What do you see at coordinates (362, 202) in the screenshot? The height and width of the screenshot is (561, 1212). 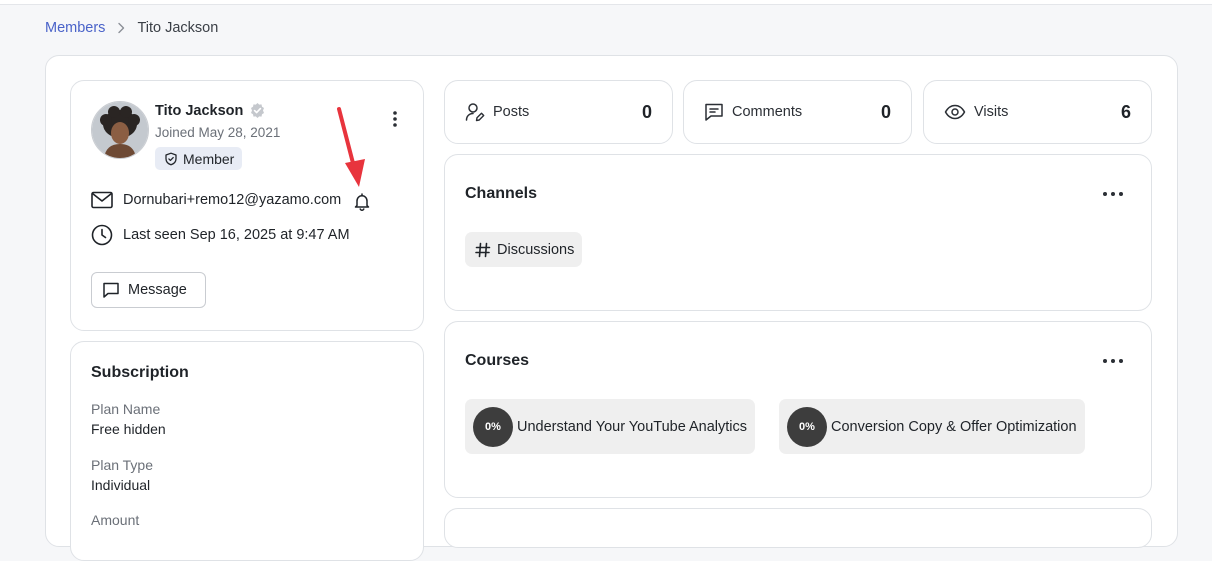 I see `bell-icon` at bounding box center [362, 202].